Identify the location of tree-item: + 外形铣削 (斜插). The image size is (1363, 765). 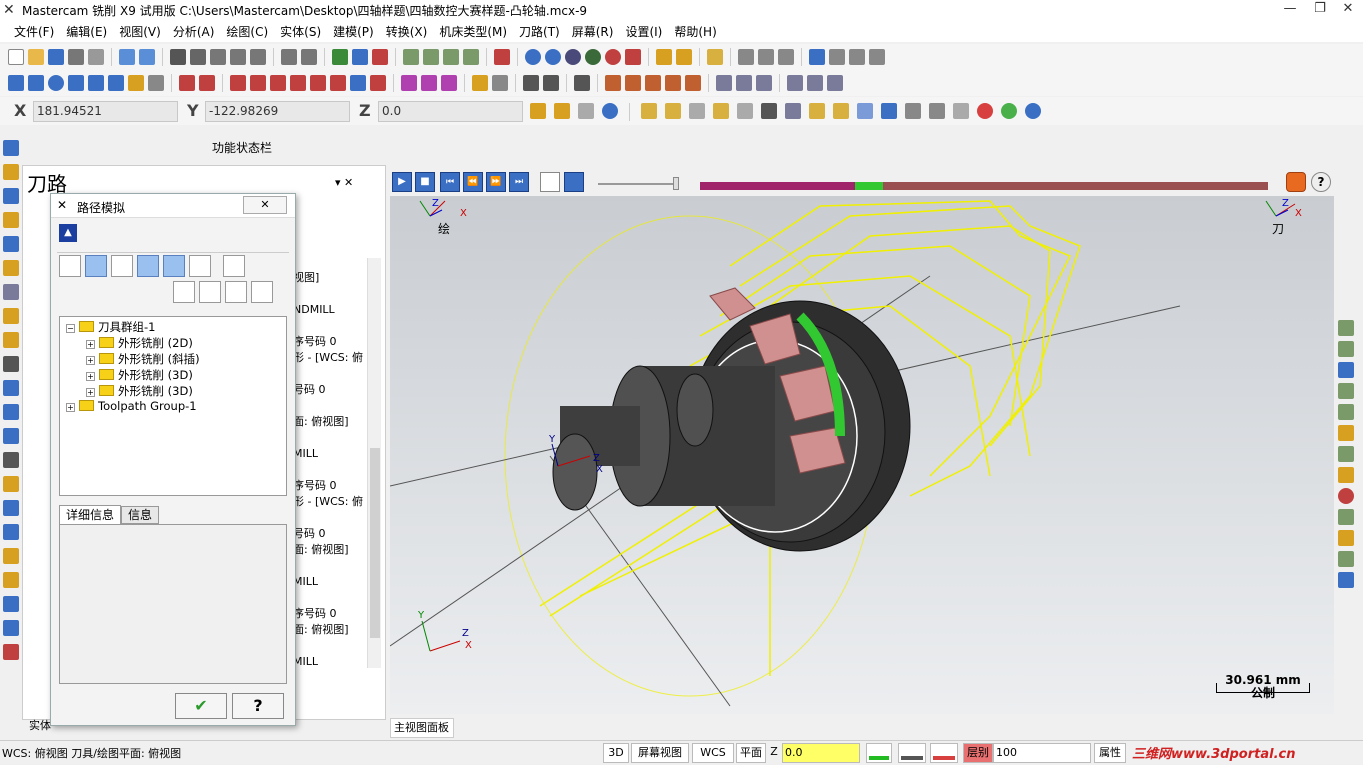
(143, 359).